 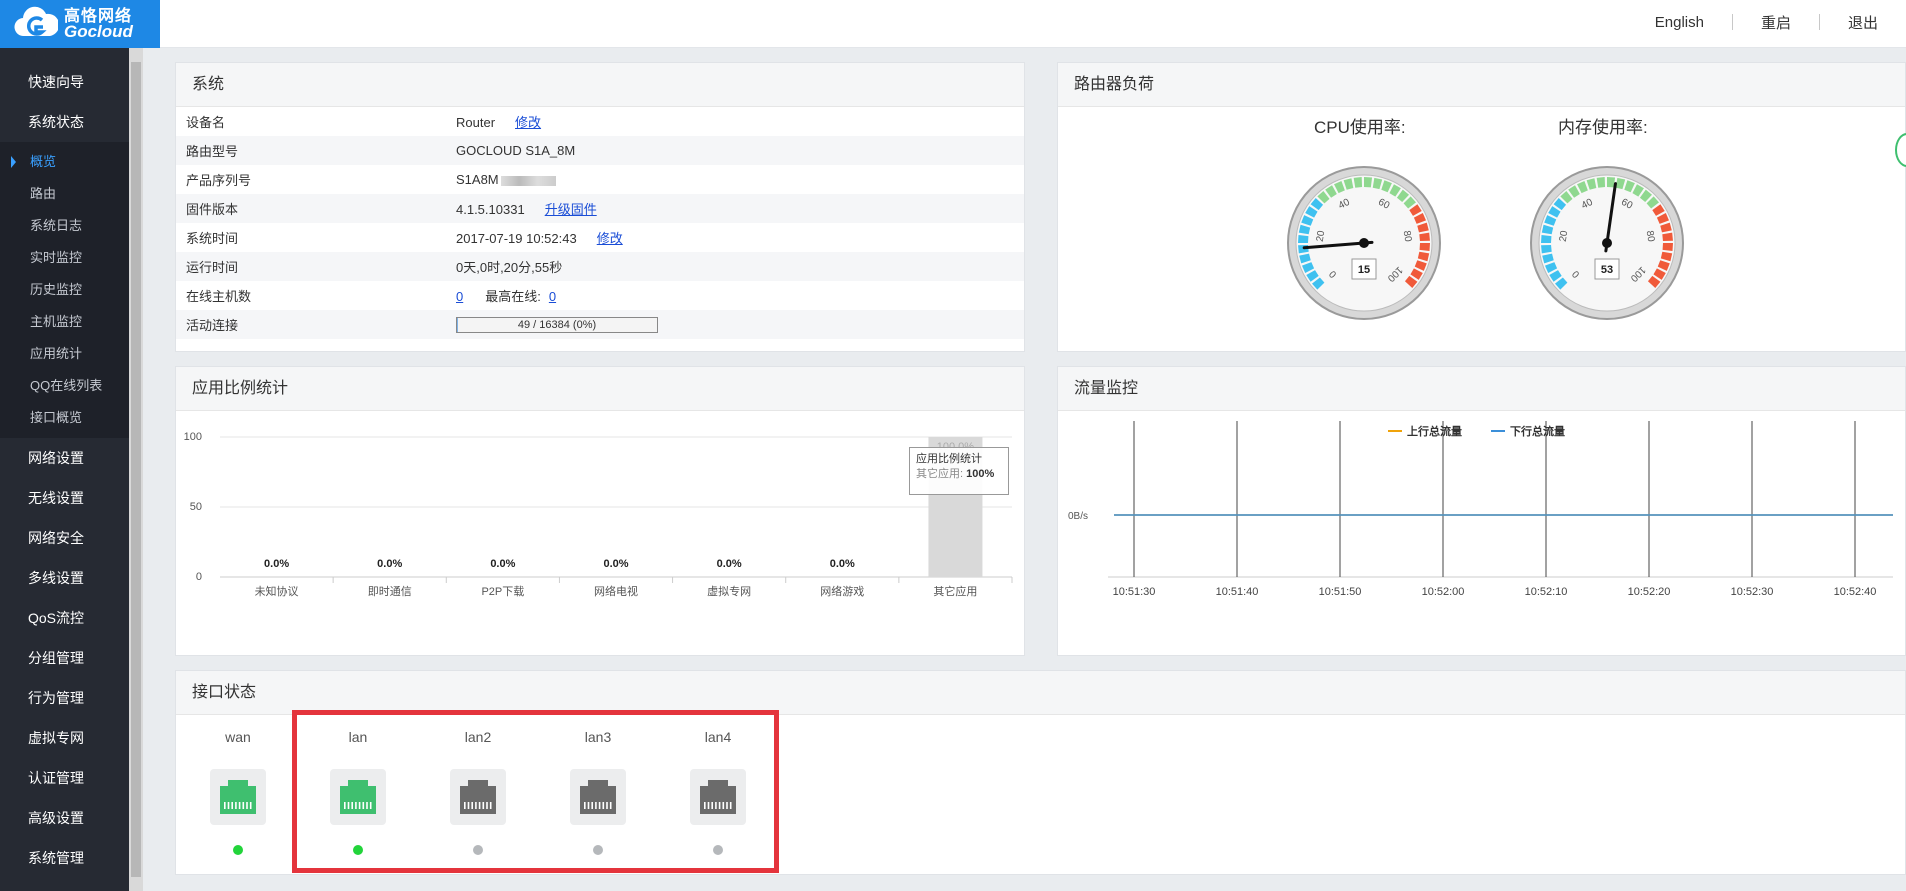 I want to click on nav-sub-realtime: 实时监控, so click(x=71, y=258).